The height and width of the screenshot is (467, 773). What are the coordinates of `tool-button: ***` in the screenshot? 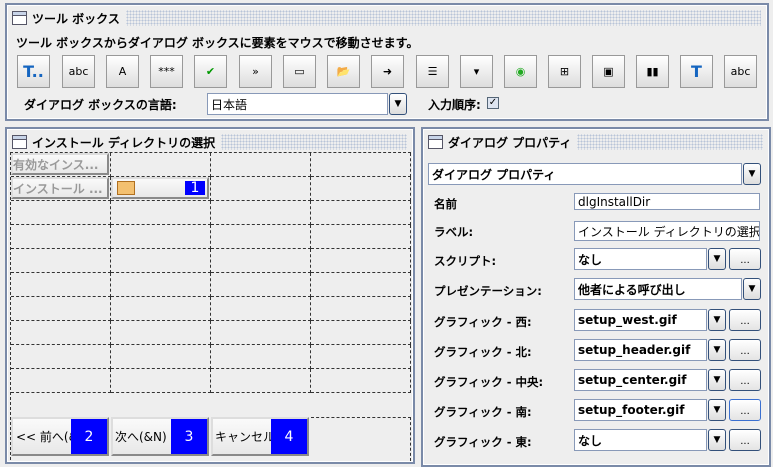 It's located at (166, 71).